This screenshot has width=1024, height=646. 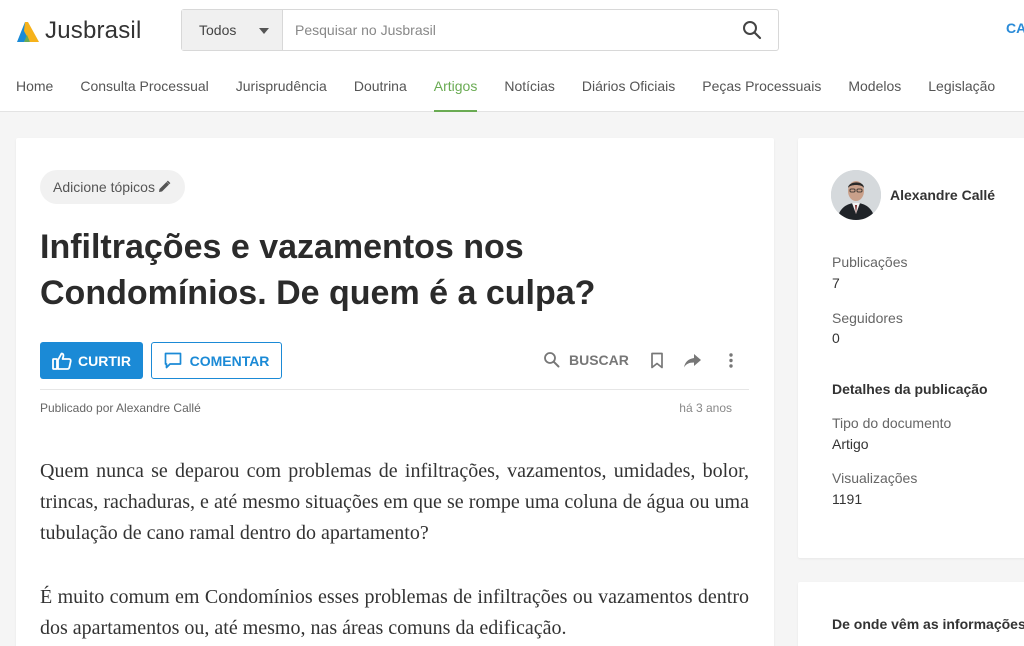 I want to click on publication-details-heading: Detalhes da publicação, so click(x=910, y=389).